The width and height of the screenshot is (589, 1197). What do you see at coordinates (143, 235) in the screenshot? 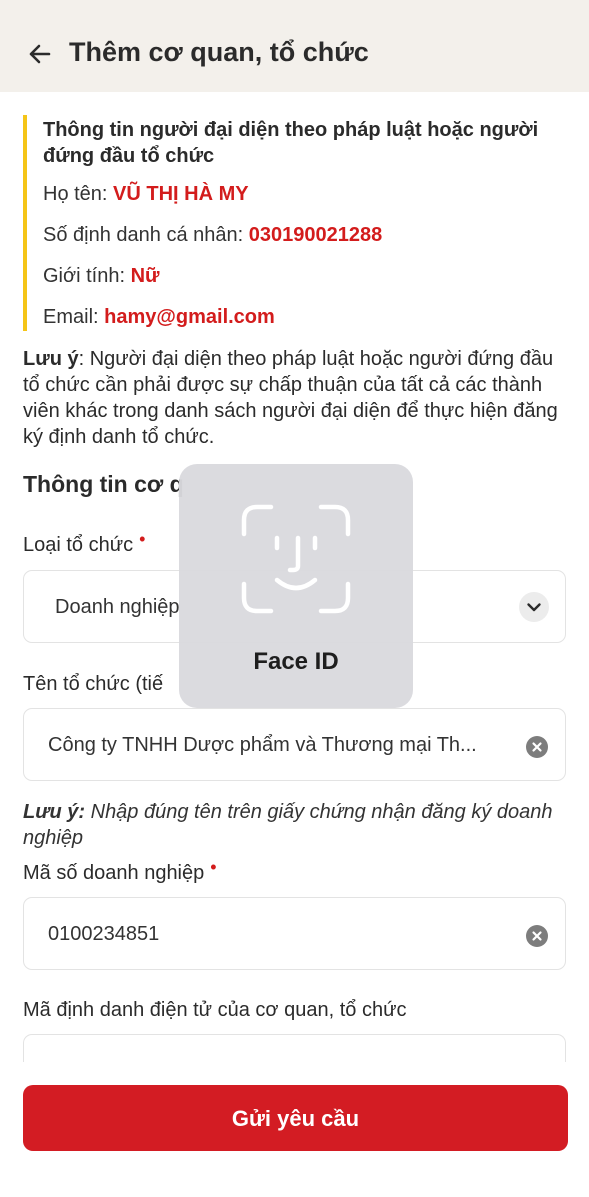
I see `id-label: Số định danh cá nhân:` at bounding box center [143, 235].